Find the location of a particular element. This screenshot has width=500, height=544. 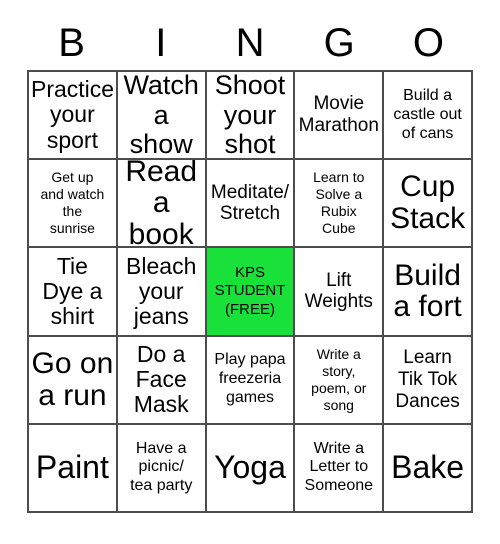

bingo-cell-label: Play papa freezeria games is located at coordinates (250, 379).